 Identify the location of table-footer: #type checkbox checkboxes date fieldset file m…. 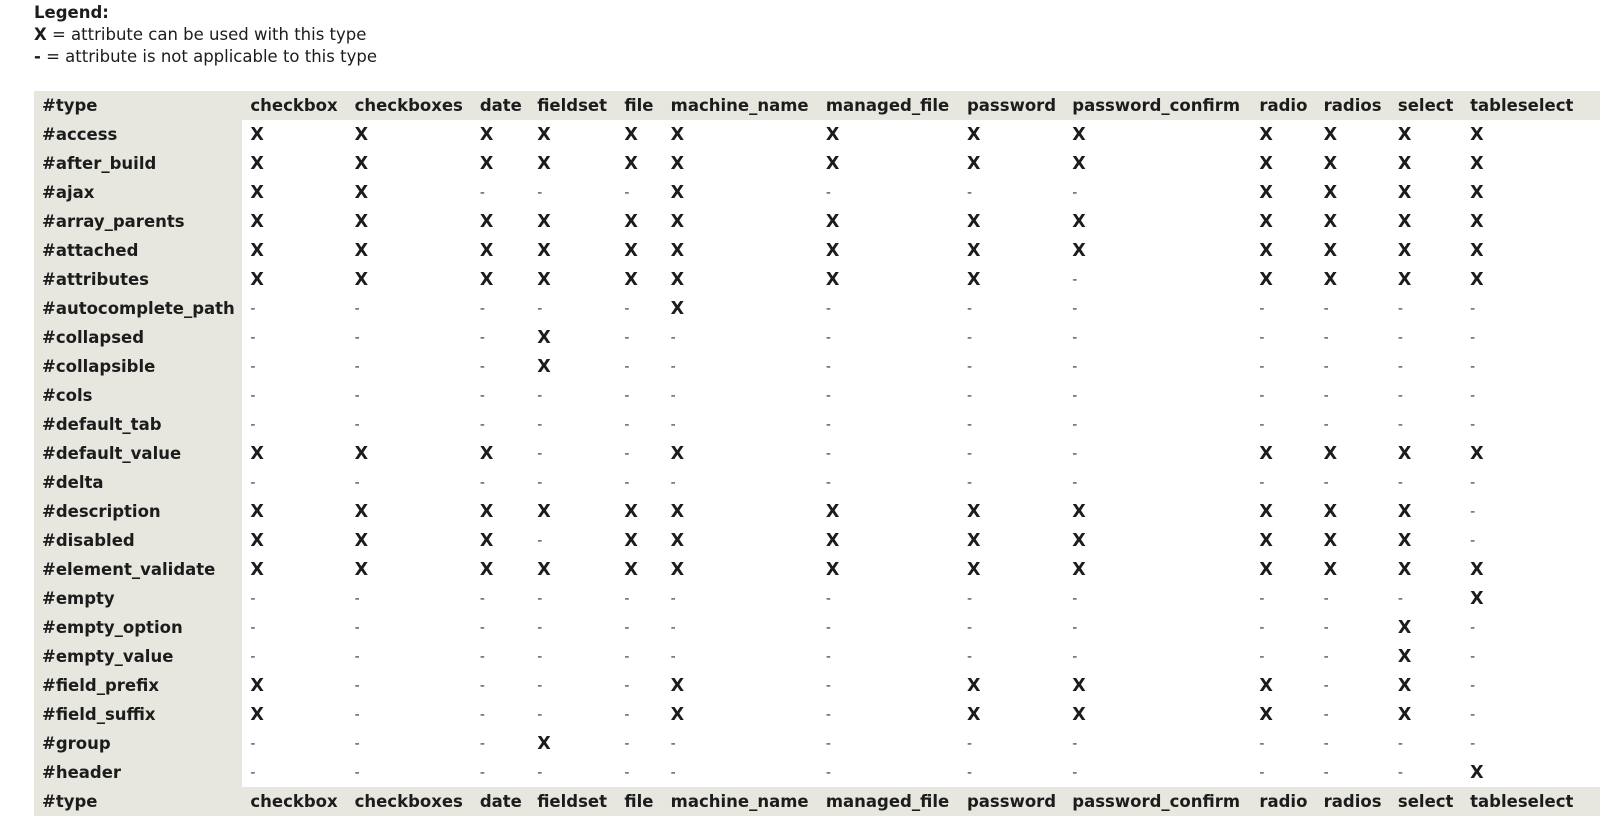
(817, 801).